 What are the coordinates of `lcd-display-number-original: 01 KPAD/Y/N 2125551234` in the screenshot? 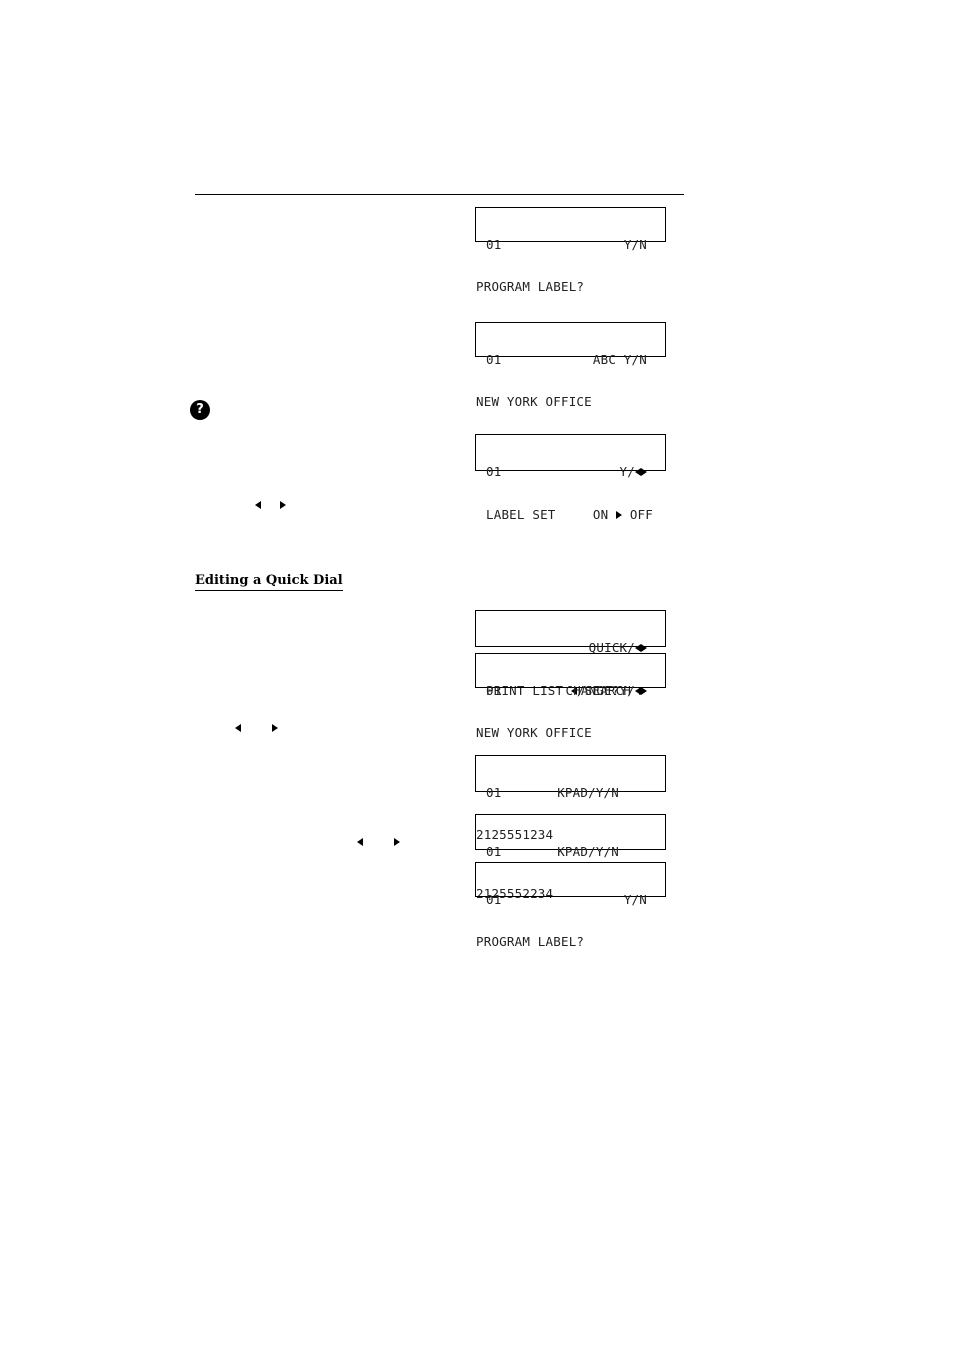 It's located at (570, 798).